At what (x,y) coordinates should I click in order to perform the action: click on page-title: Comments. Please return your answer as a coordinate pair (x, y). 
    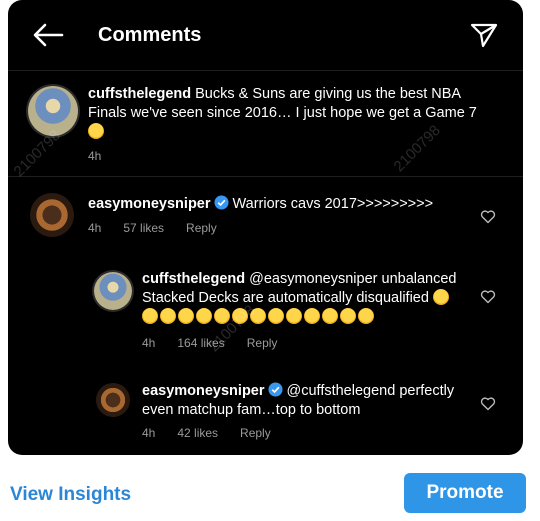
    Looking at the image, I should click on (150, 35).